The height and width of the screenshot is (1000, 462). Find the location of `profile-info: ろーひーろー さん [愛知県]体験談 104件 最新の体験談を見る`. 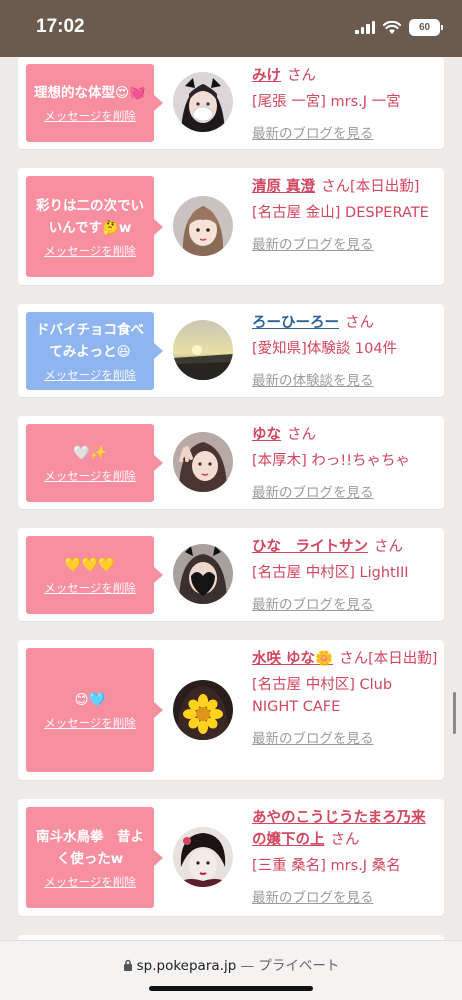

profile-info: ろーひーろー さん [愛知県]体験談 104件 最新の体験談を見る is located at coordinates (345, 352).